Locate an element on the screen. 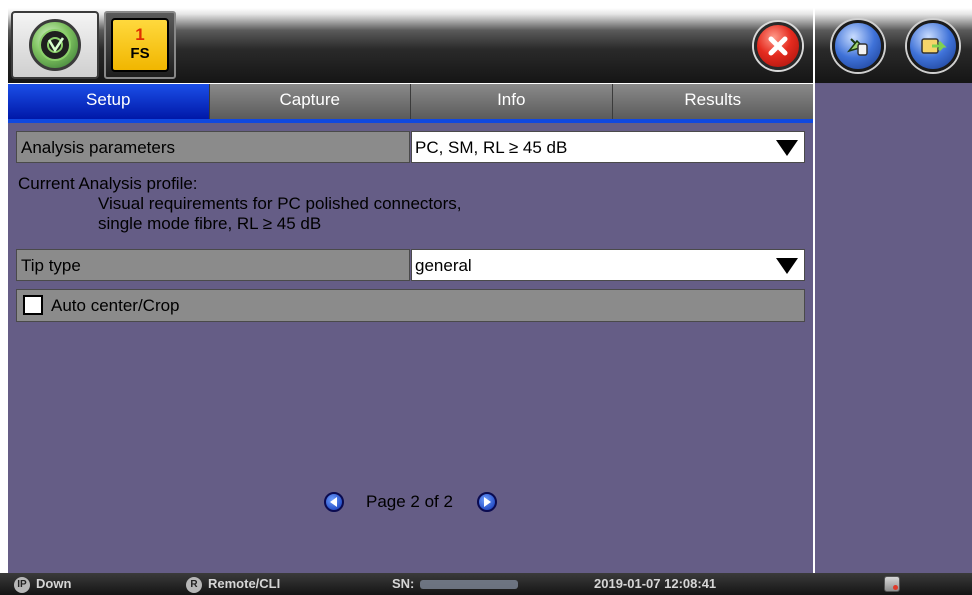  serial-number: SN: is located at coordinates (455, 584).